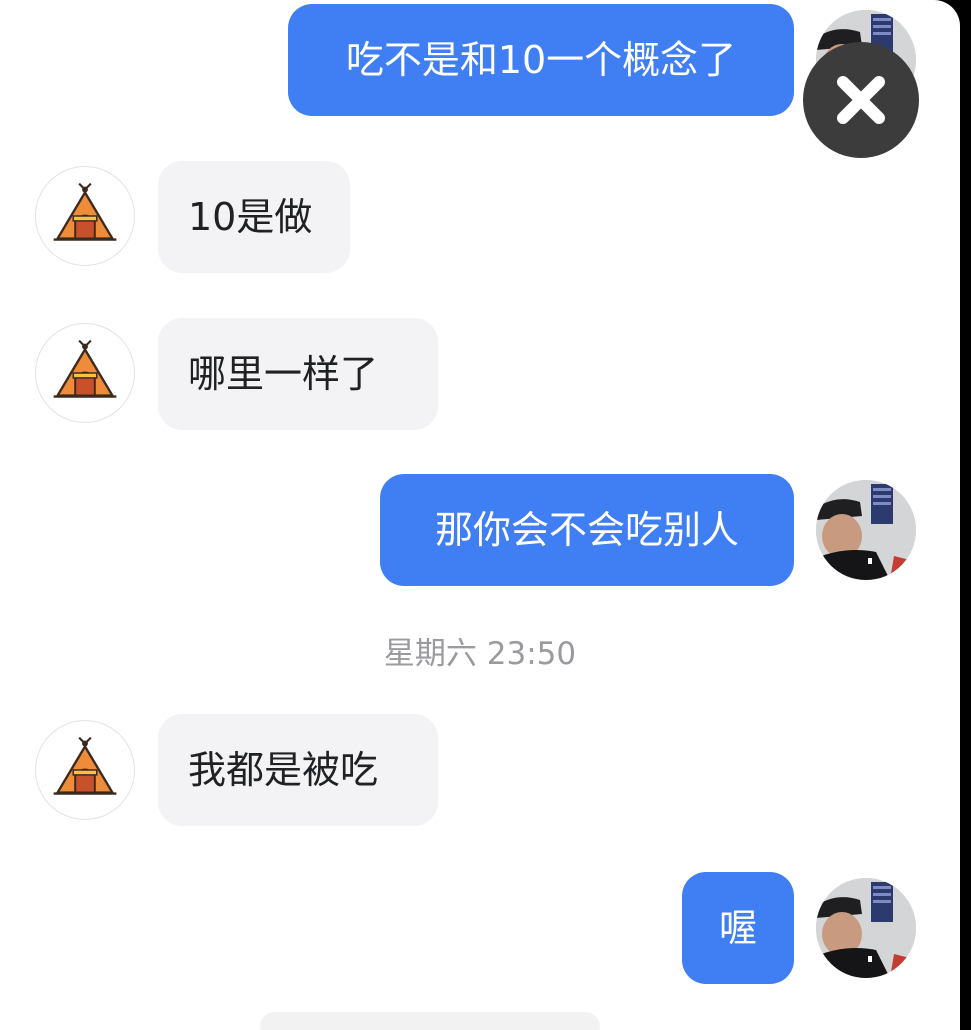 This screenshot has height=1030, width=971. Describe the element at coordinates (298, 770) in the screenshot. I see `message-bubble-incoming: 我都是被吃` at that location.